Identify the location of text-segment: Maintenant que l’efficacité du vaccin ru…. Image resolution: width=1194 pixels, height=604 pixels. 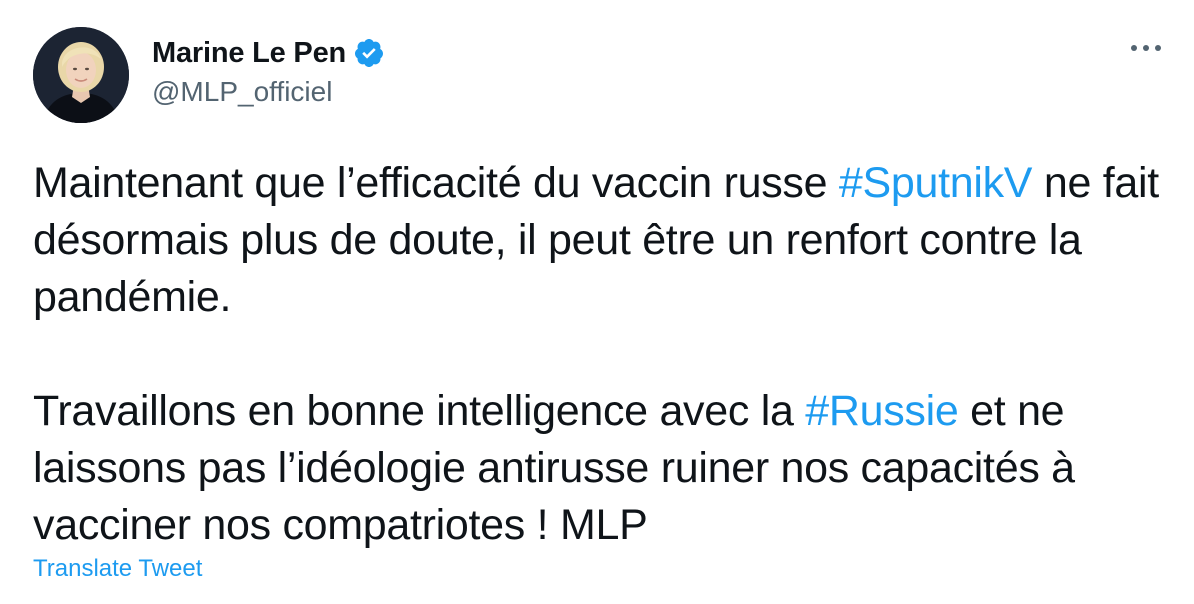
(436, 183).